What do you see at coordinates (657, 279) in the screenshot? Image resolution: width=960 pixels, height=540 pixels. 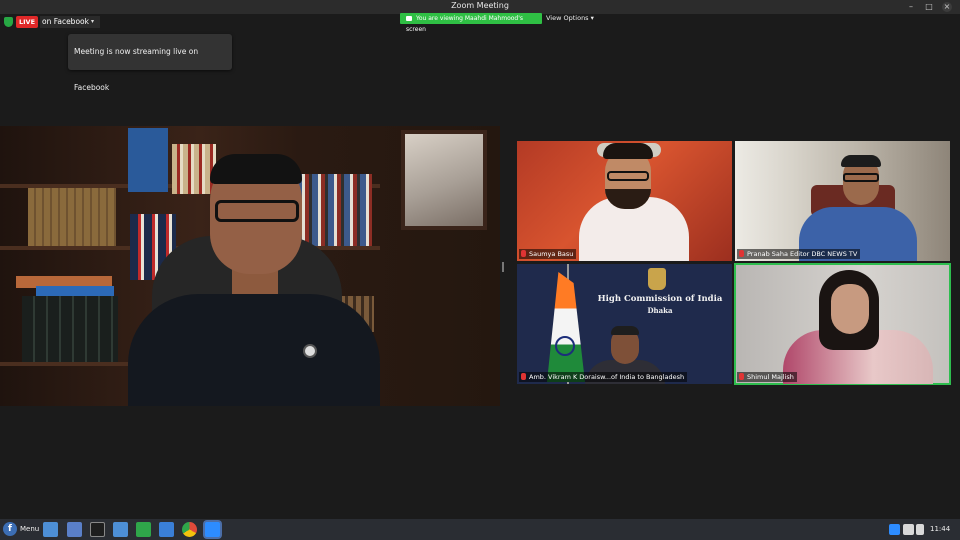 I see `national-emblem-icon` at bounding box center [657, 279].